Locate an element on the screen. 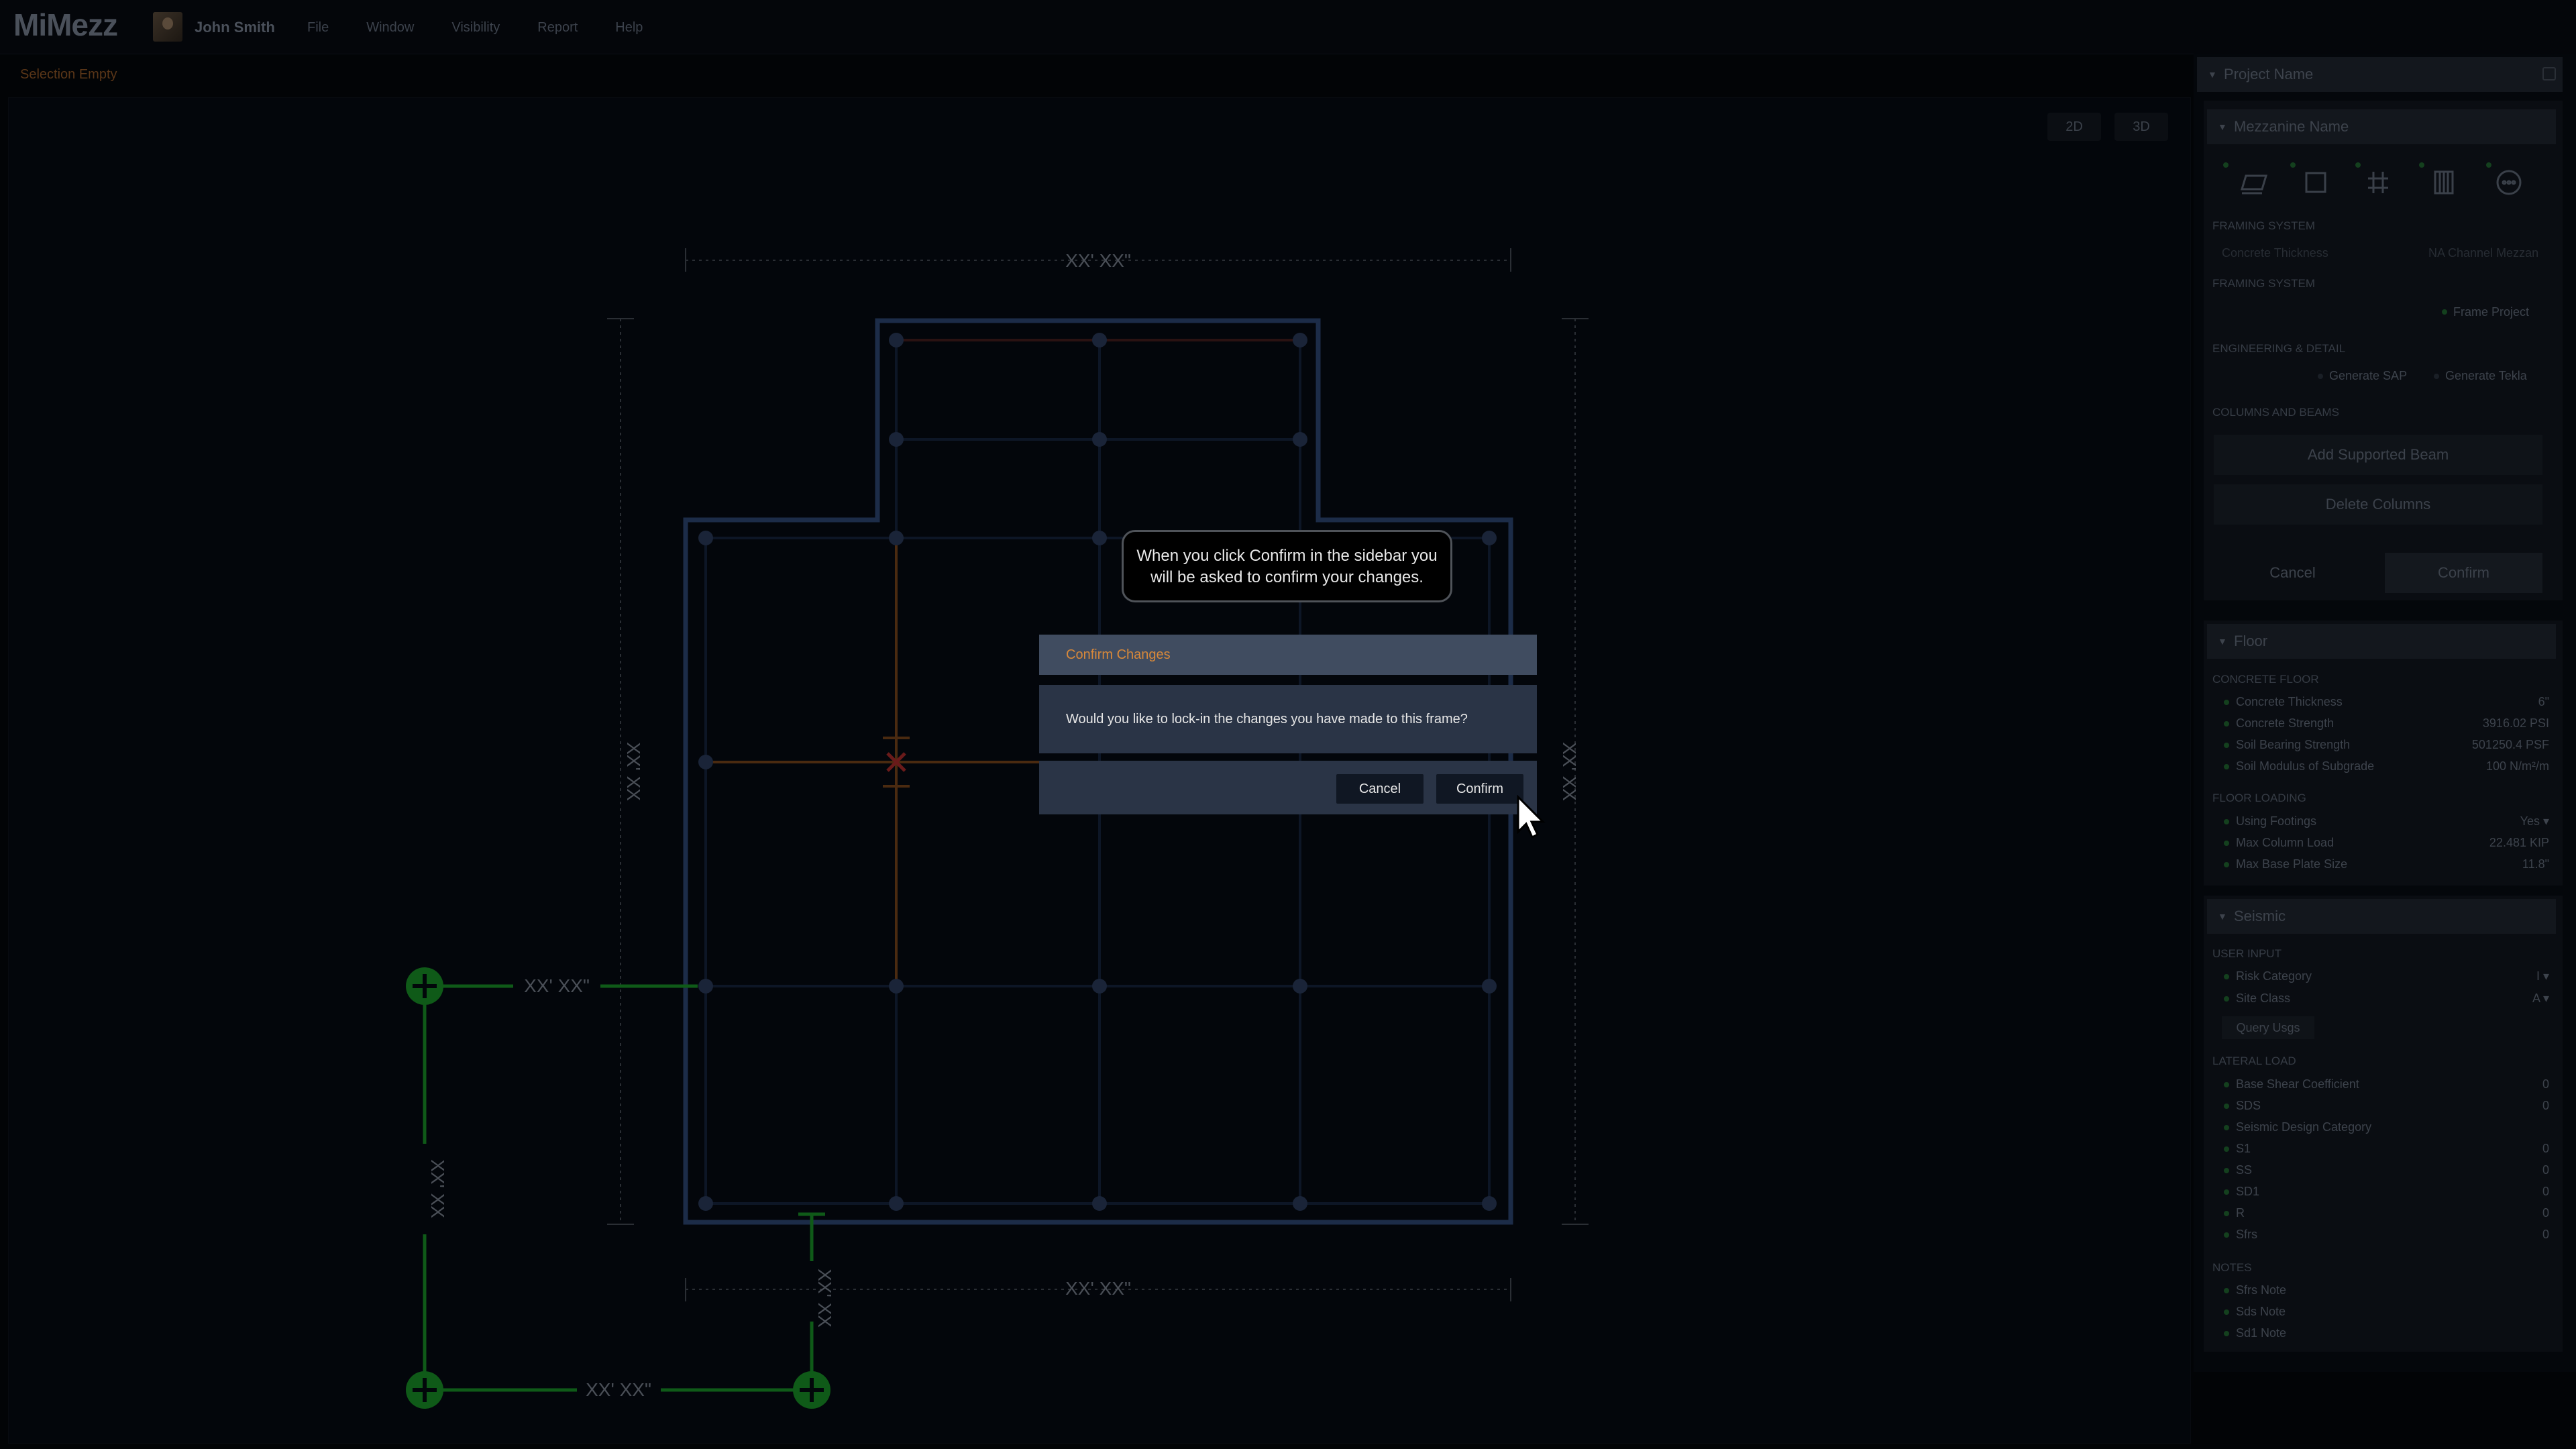 The width and height of the screenshot is (2576, 1449). project-name: Project Name is located at coordinates (2269, 74).